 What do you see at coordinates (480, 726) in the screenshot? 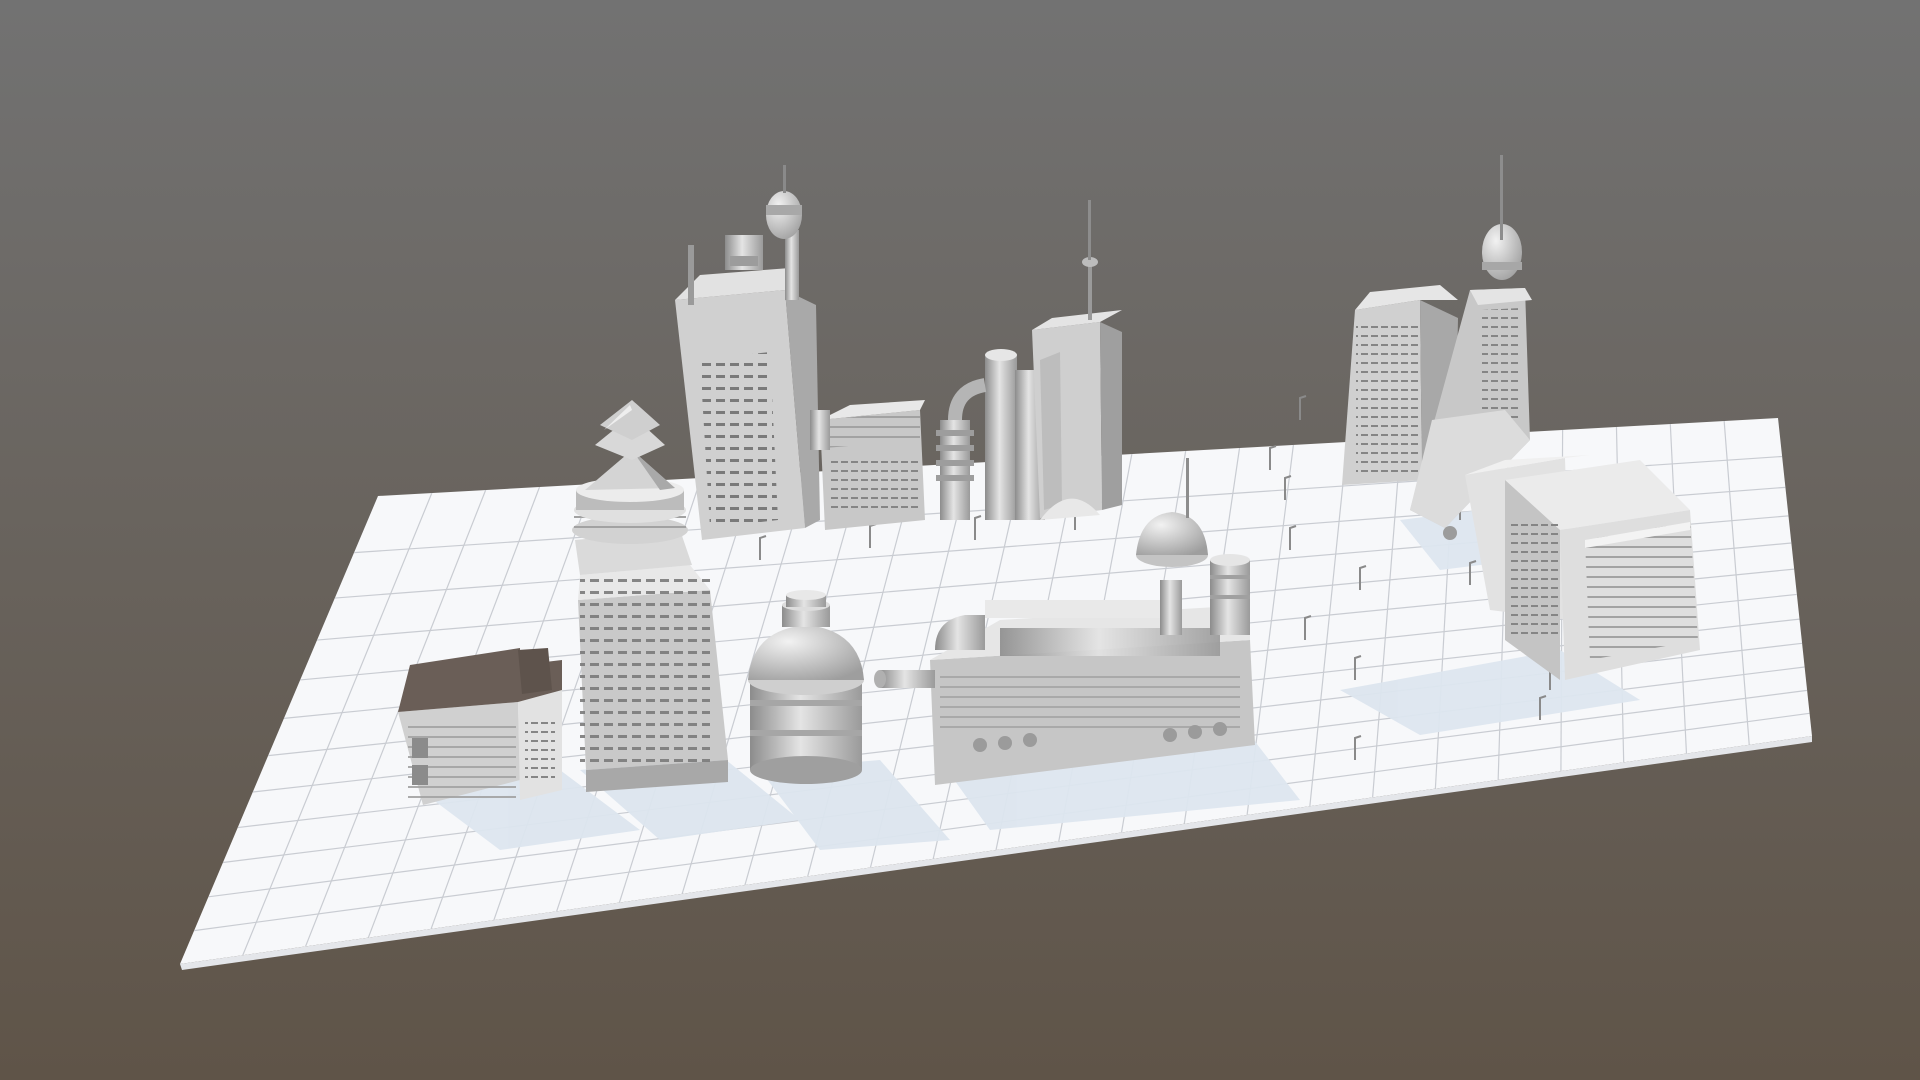
I see `office-block-brown-roof` at bounding box center [480, 726].